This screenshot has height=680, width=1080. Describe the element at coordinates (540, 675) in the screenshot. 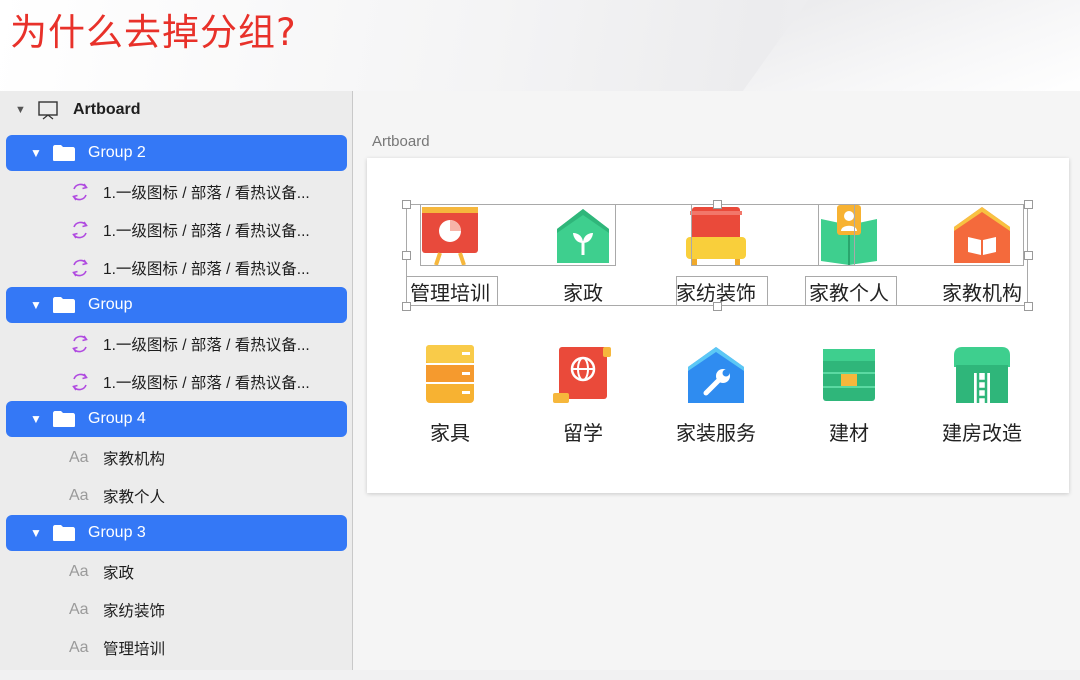

I see `slide-background-bottom` at that location.